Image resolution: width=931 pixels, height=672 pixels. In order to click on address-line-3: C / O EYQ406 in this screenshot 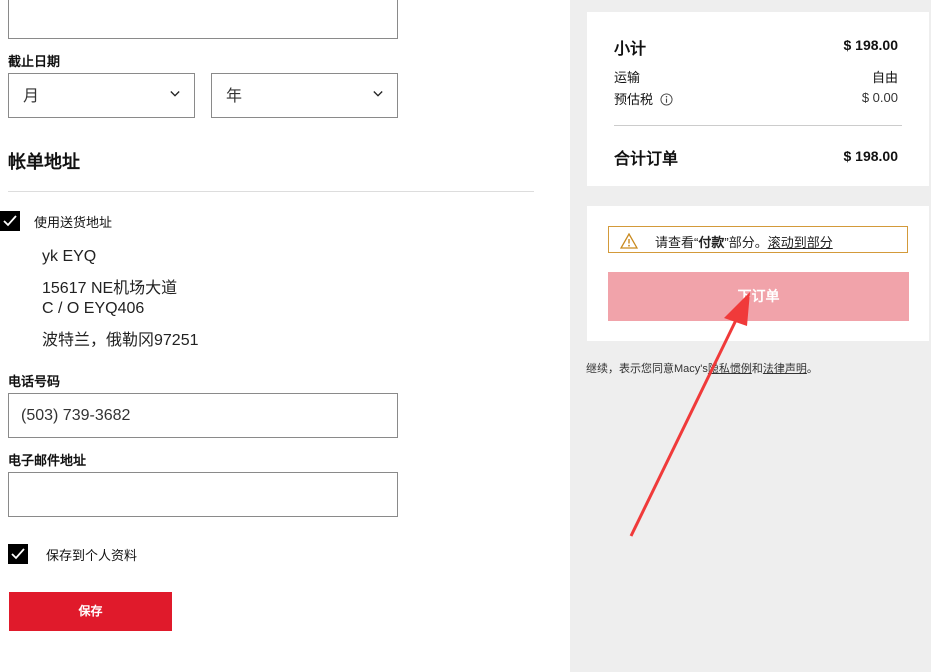, I will do `click(93, 308)`.